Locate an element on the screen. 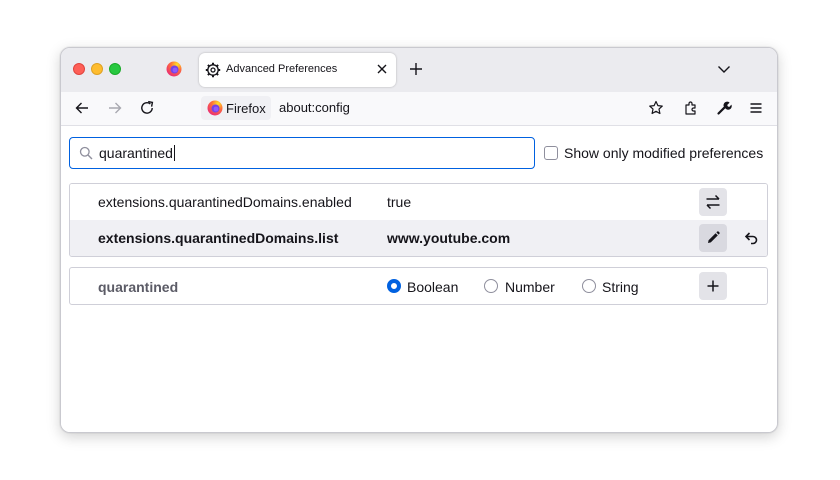 This screenshot has width=840, height=480. reload-icon is located at coordinates (147, 108).